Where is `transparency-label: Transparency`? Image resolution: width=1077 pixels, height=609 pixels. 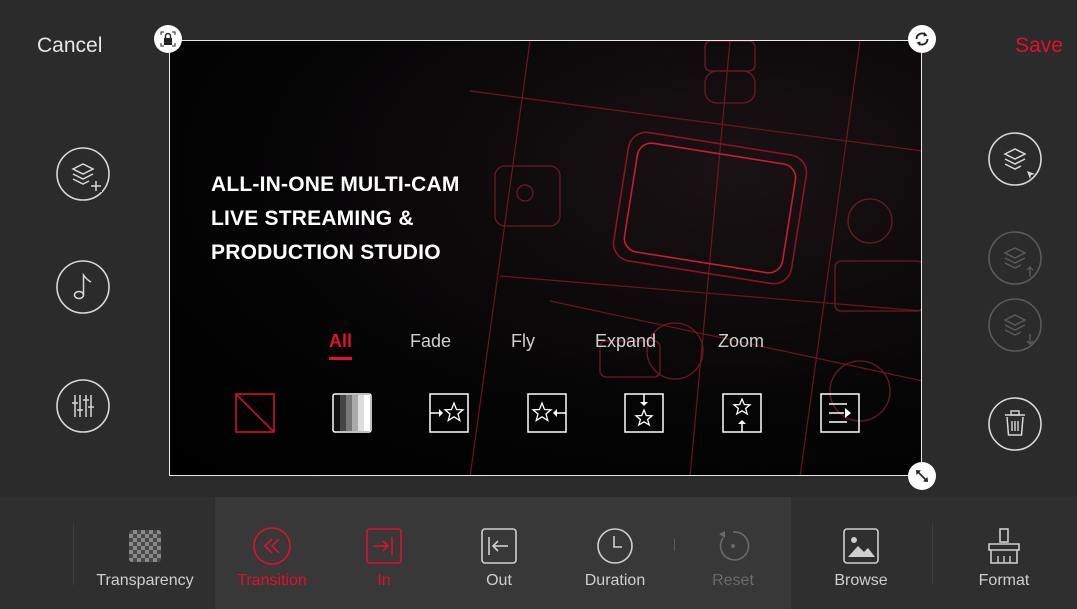
transparency-label: Transparency is located at coordinates (145, 580).